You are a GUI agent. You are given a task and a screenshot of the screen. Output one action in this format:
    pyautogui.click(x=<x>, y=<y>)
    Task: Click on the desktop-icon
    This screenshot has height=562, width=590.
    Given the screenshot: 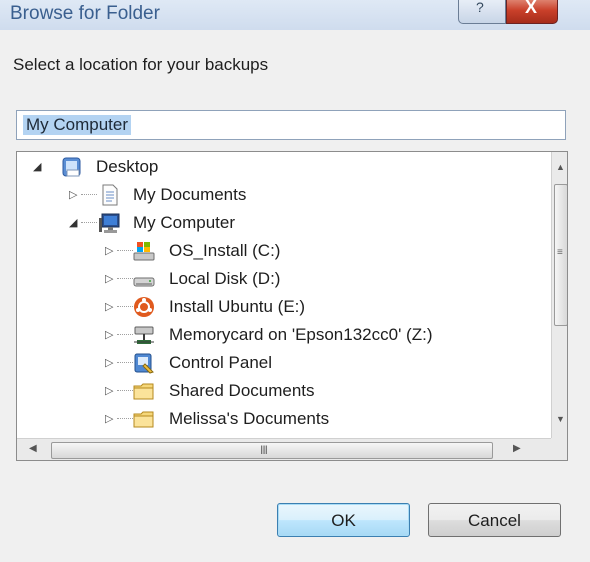 What is the action you would take?
    pyautogui.click(x=71, y=167)
    